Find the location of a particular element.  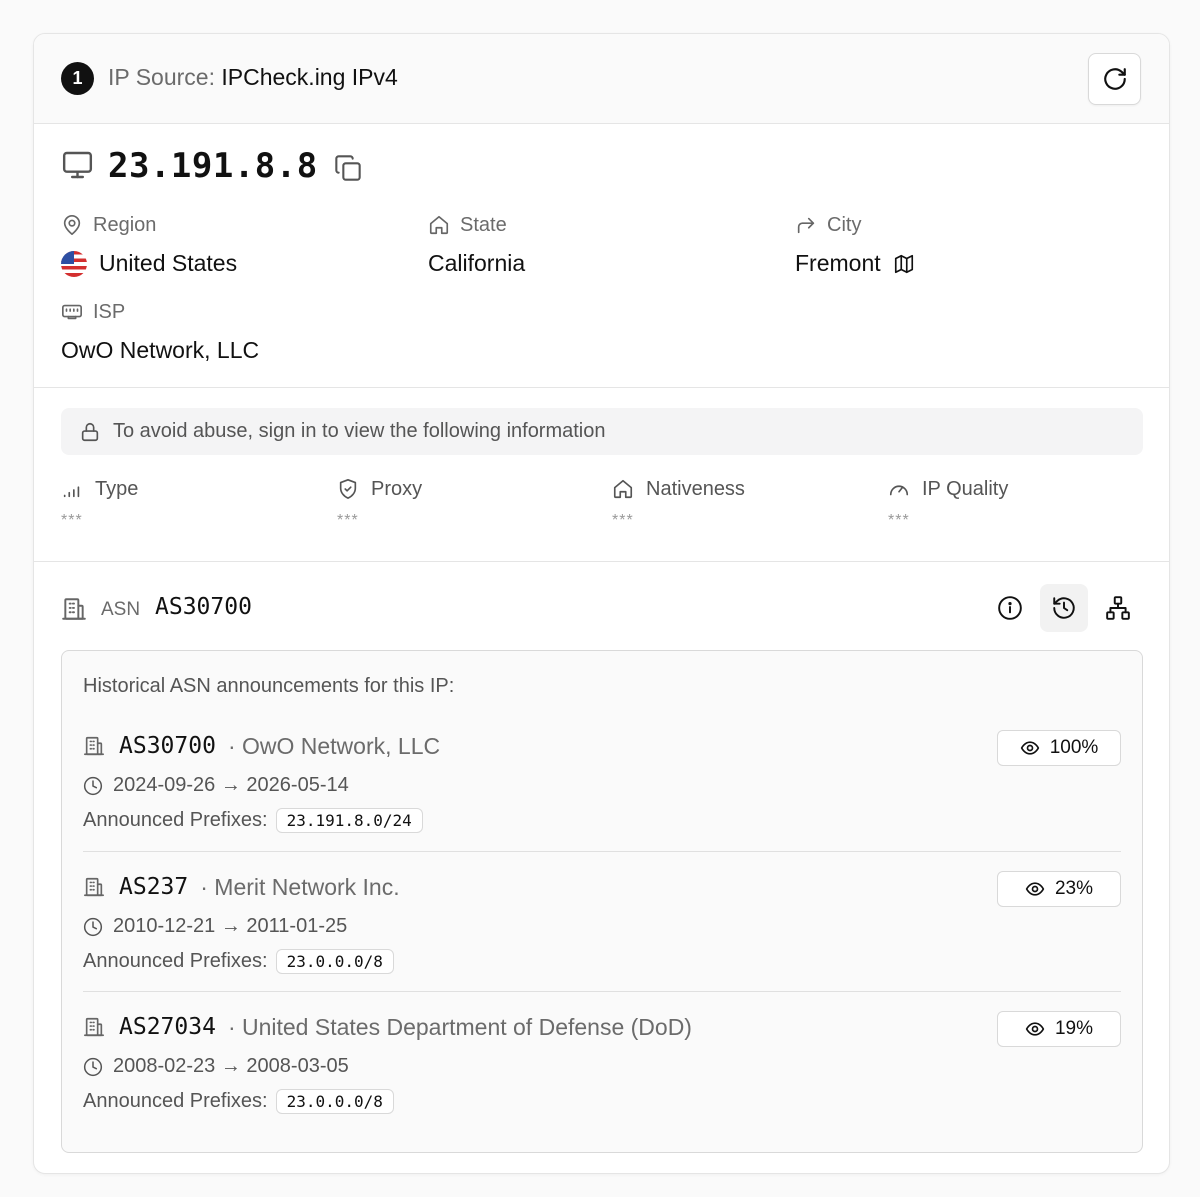

state-field: State California is located at coordinates (476, 244).